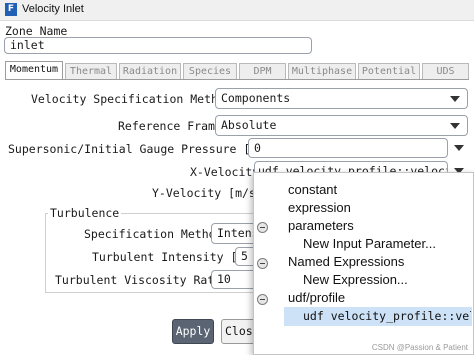 This screenshot has width=474, height=355. Describe the element at coordinates (321, 225) in the screenshot. I see `option-parameters: parameters` at that location.